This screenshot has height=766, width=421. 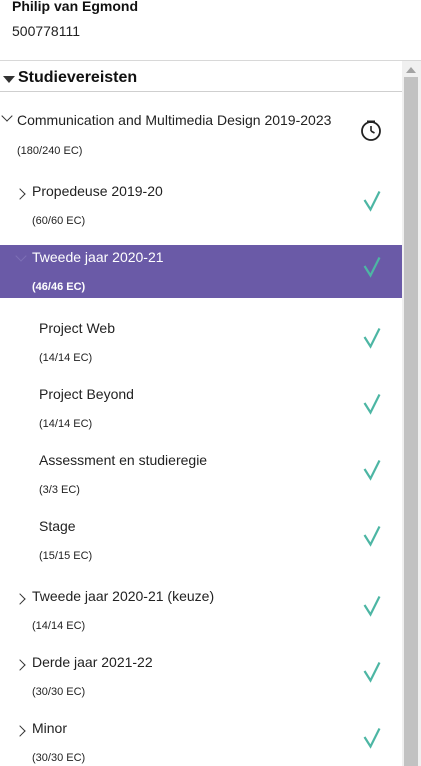 What do you see at coordinates (201, 677) in the screenshot?
I see `tree-row-derde-jaar: Derde jaar 2021-22 (30/30 EC)` at bounding box center [201, 677].